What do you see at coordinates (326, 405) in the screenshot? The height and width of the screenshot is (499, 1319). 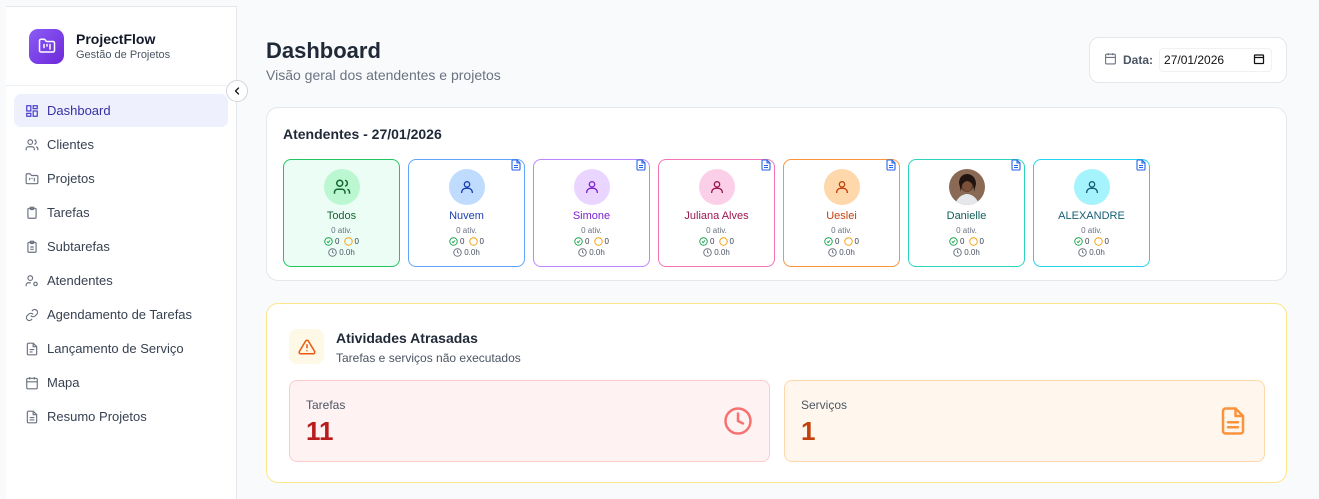 I see `tarefas-label: Tarefas` at bounding box center [326, 405].